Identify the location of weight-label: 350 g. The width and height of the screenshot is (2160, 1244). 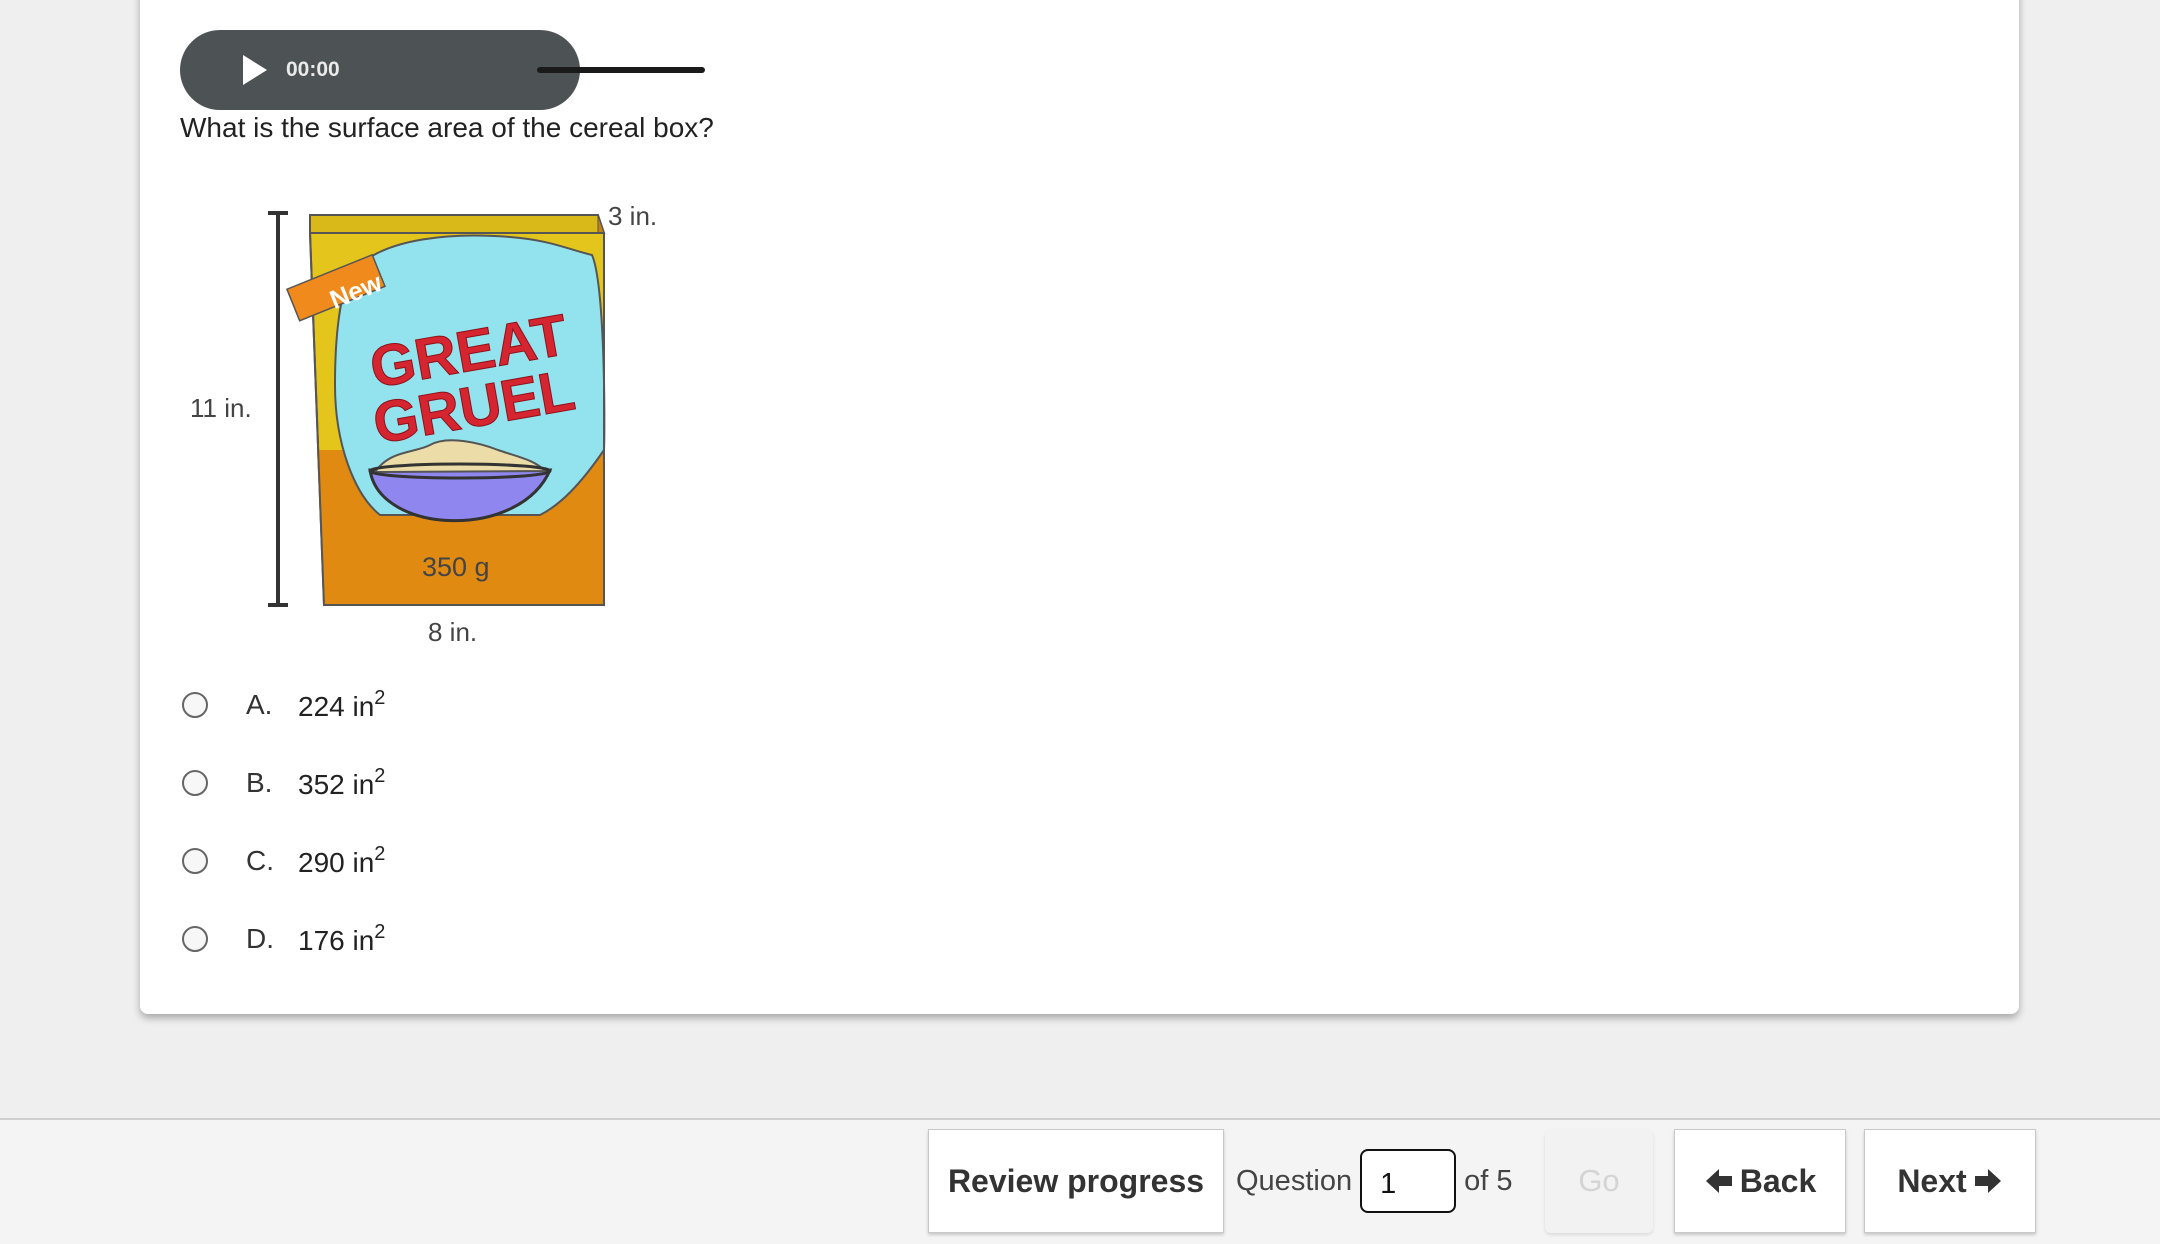
(456, 567).